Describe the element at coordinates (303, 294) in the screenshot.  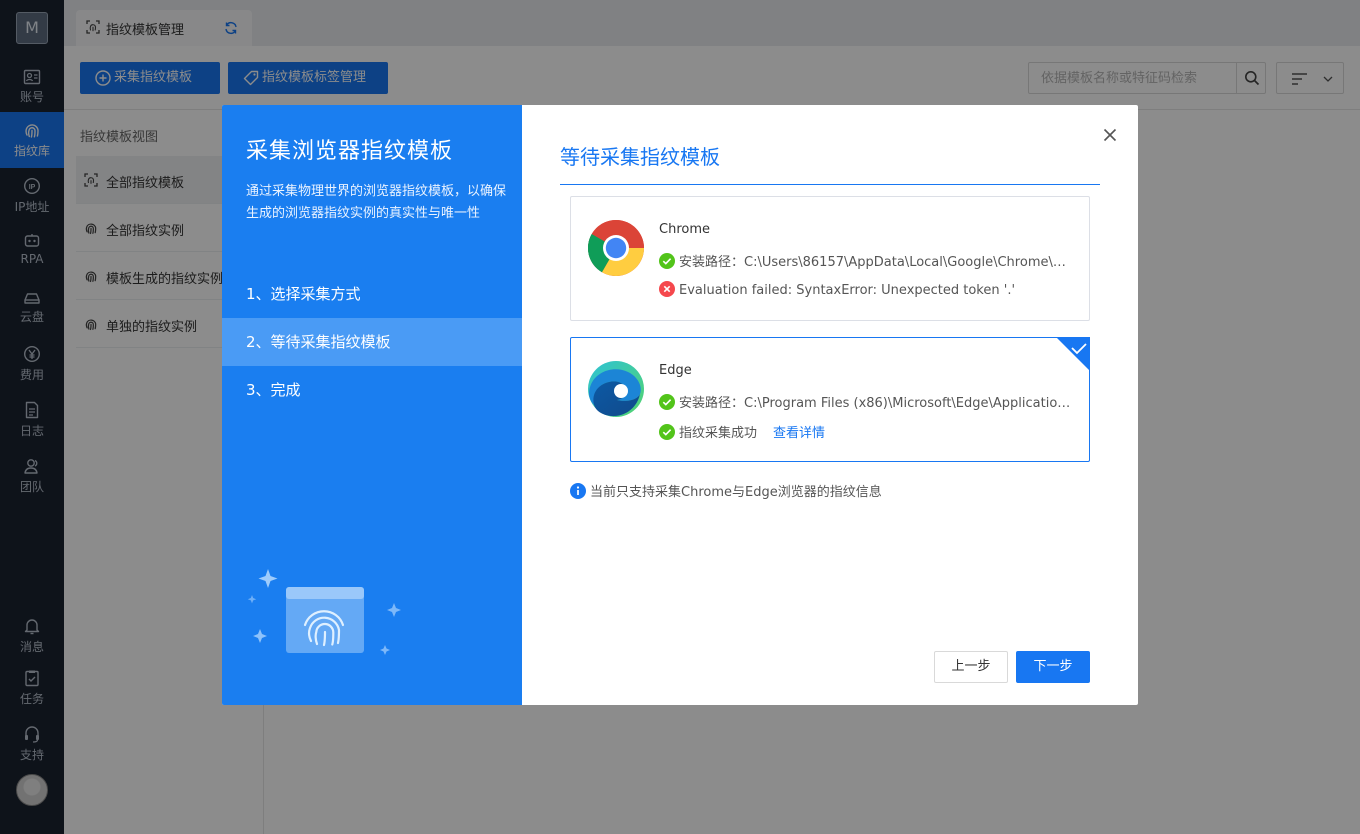
I see `step-select-method: 1、选择采集方式` at that location.